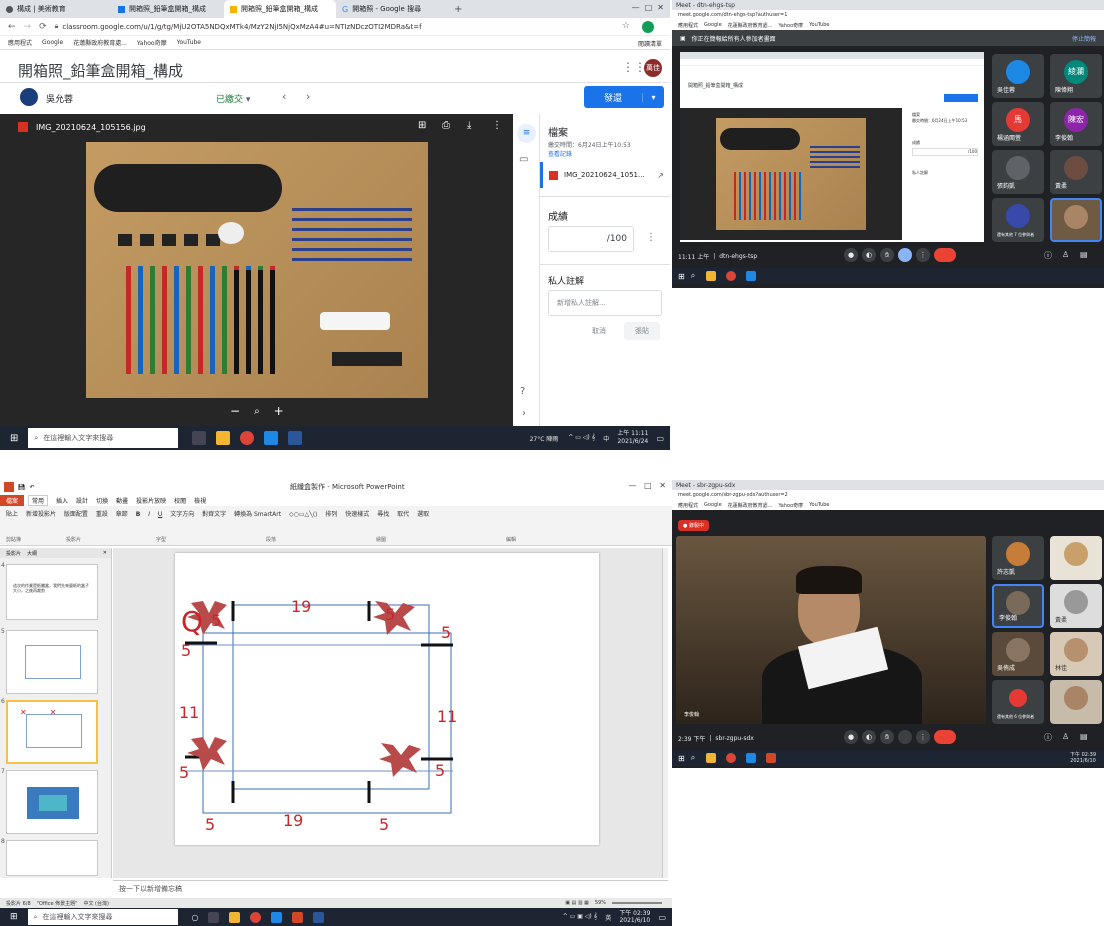 The width and height of the screenshot is (1104, 926). Describe the element at coordinates (634, 917) in the screenshot. I see `clock: 下午 02:39 2021/6/10` at that location.